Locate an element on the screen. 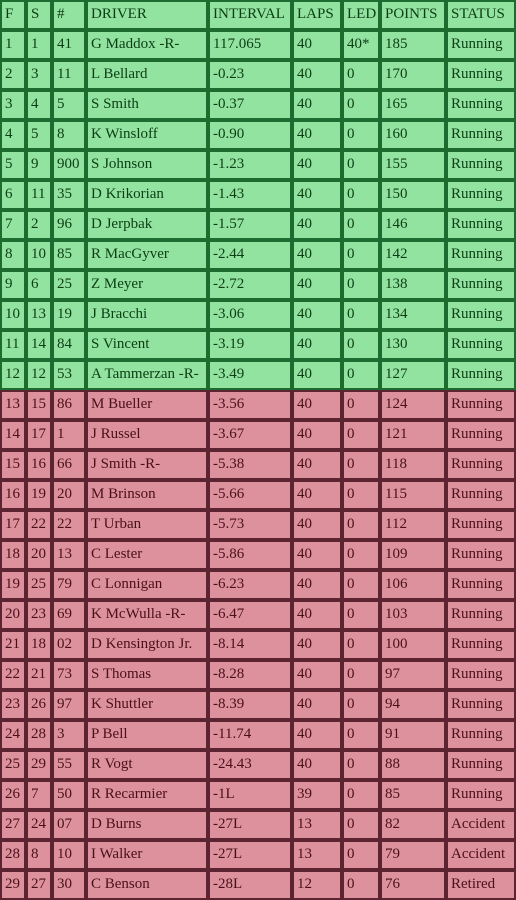  cell-driver: D Krikorian is located at coordinates (147, 195).